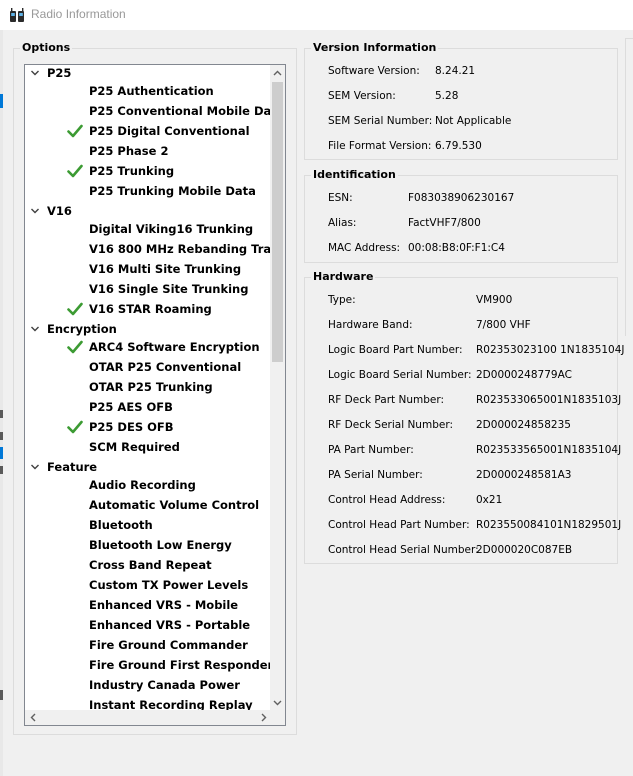  Describe the element at coordinates (148, 171) in the screenshot. I see `tree-item: P25 Trunking` at that location.